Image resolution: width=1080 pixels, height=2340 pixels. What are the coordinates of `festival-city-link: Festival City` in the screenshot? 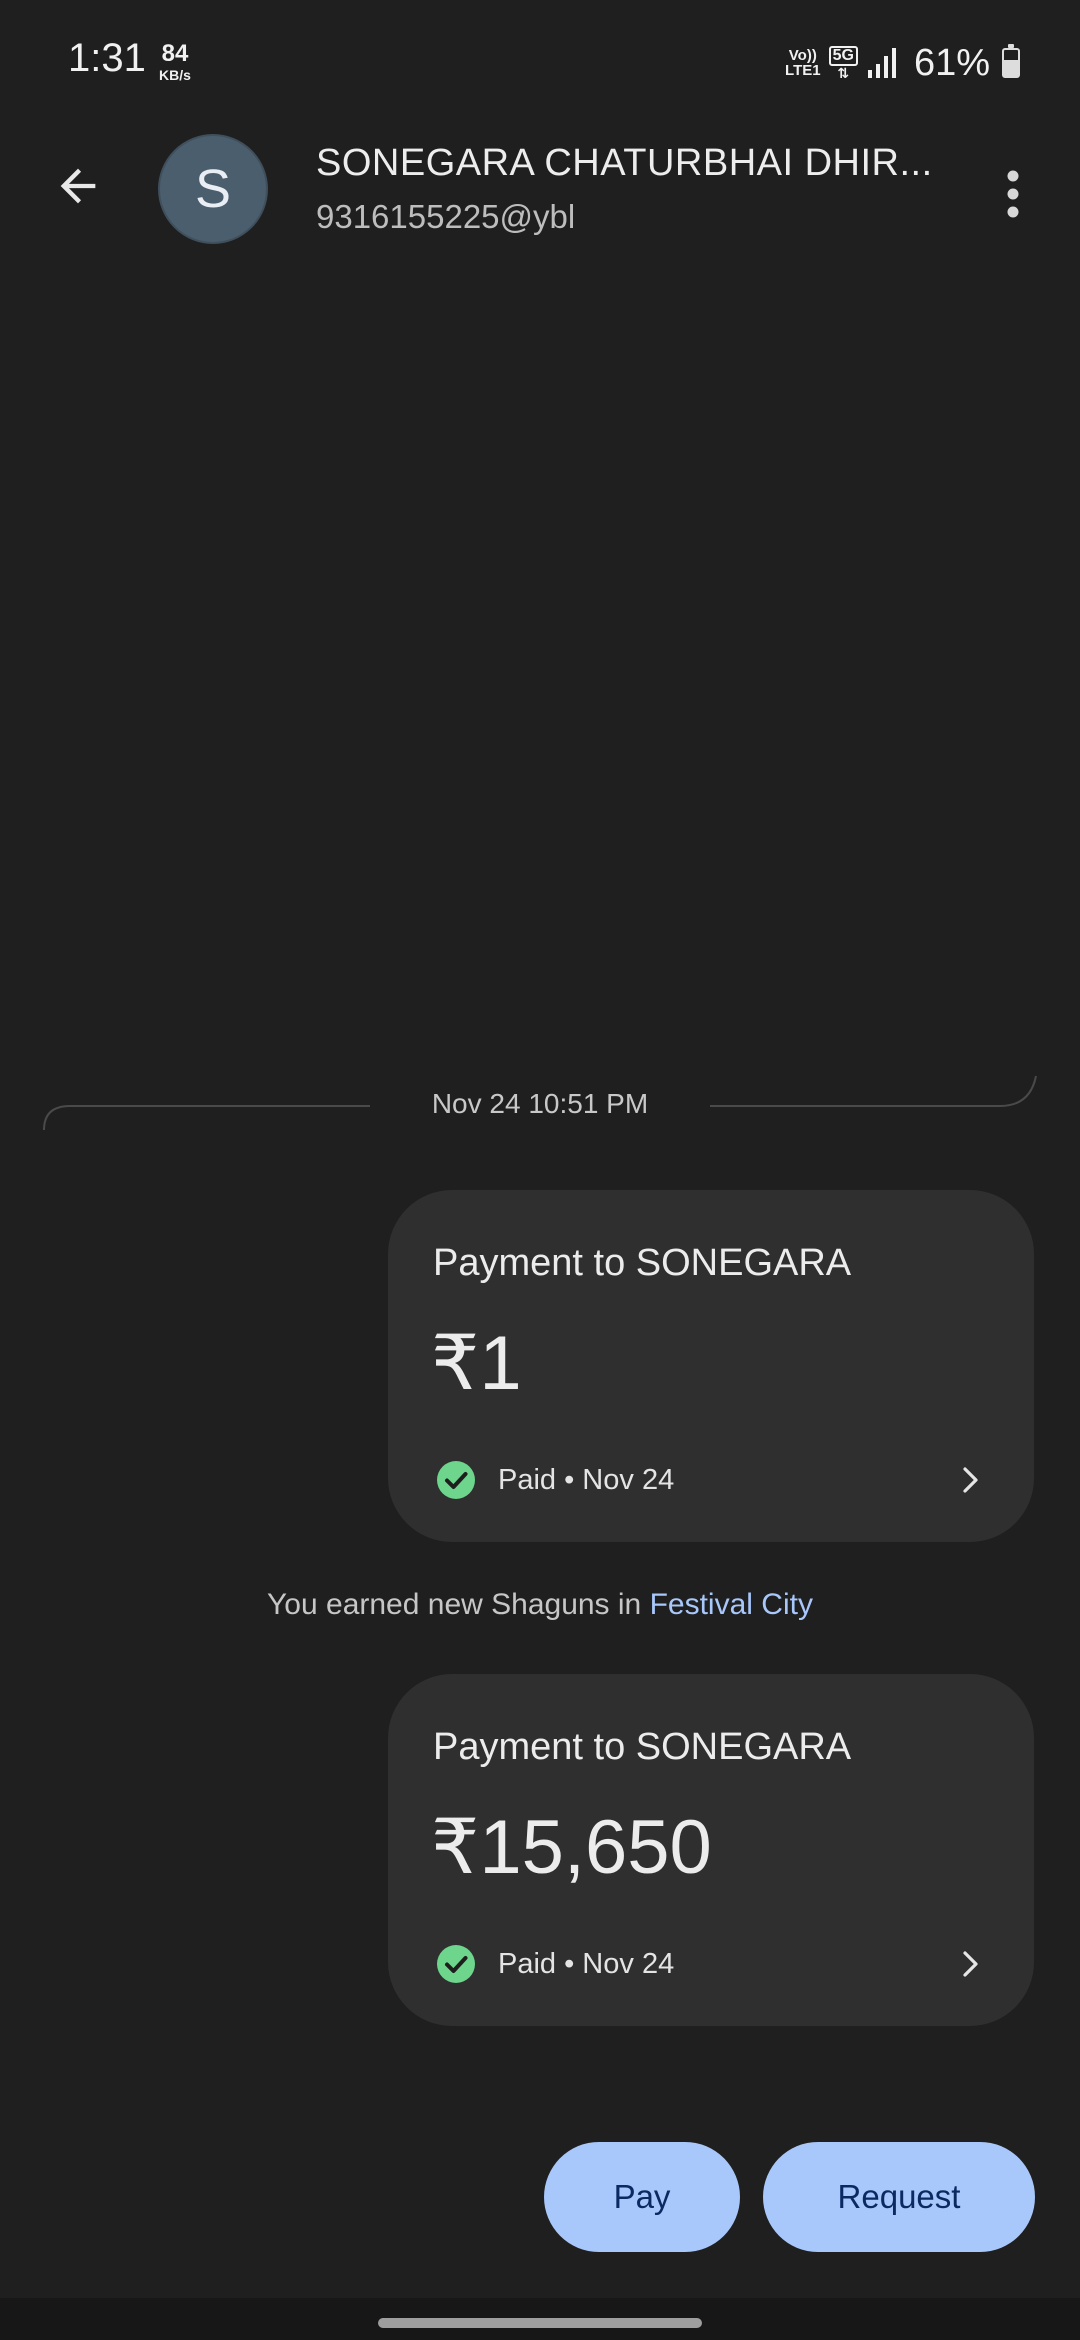 It's located at (731, 1604).